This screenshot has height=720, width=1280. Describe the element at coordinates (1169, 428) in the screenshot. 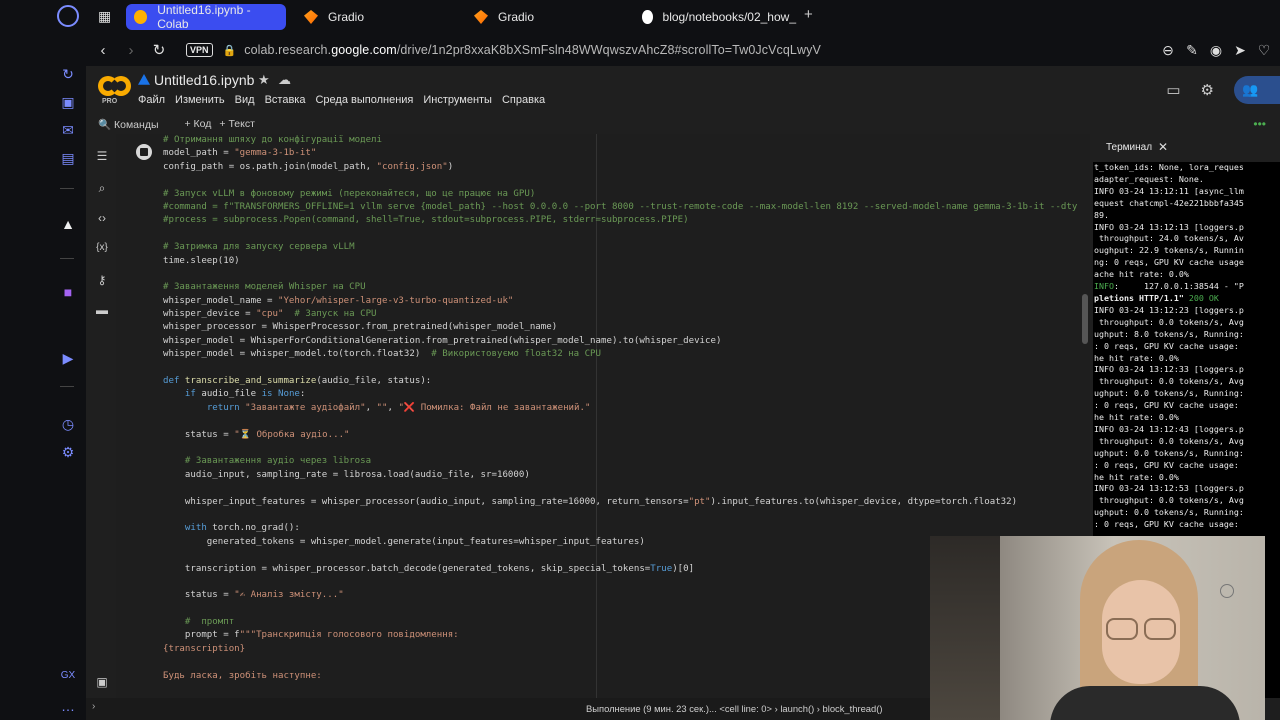

I see `terminal-token: INFO 03-24 13:12:43 [loggers.p` at that location.